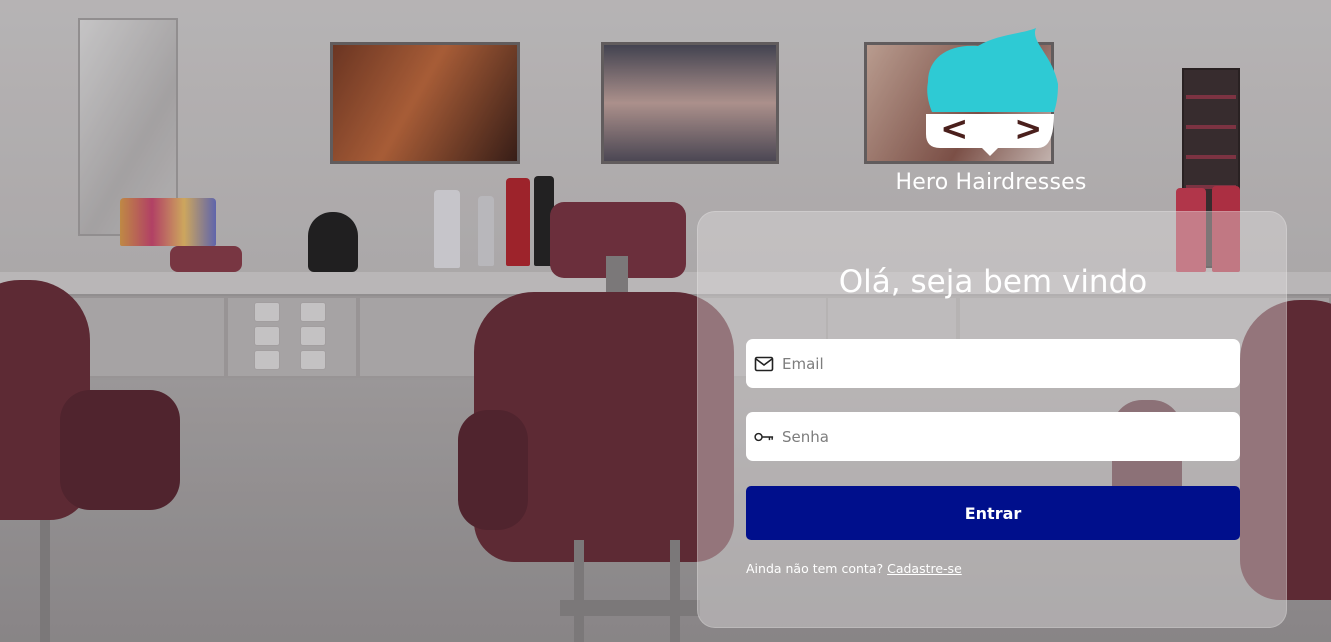  What do you see at coordinates (1028, 129) in the screenshot?
I see `logo-right-glyph: >` at bounding box center [1028, 129].